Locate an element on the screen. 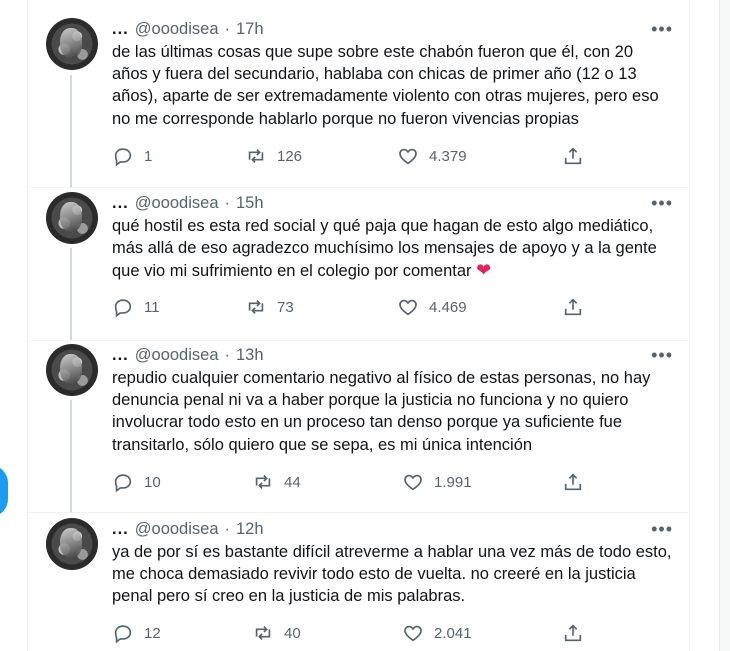  tweet-actions: 1 126 4.379 is located at coordinates (372, 157).